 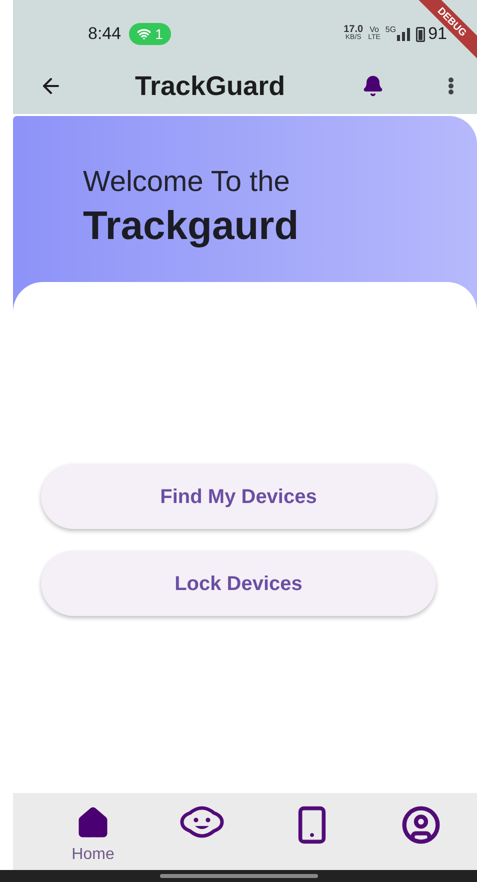 What do you see at coordinates (93, 836) in the screenshot?
I see `nav-item: Home` at bounding box center [93, 836].